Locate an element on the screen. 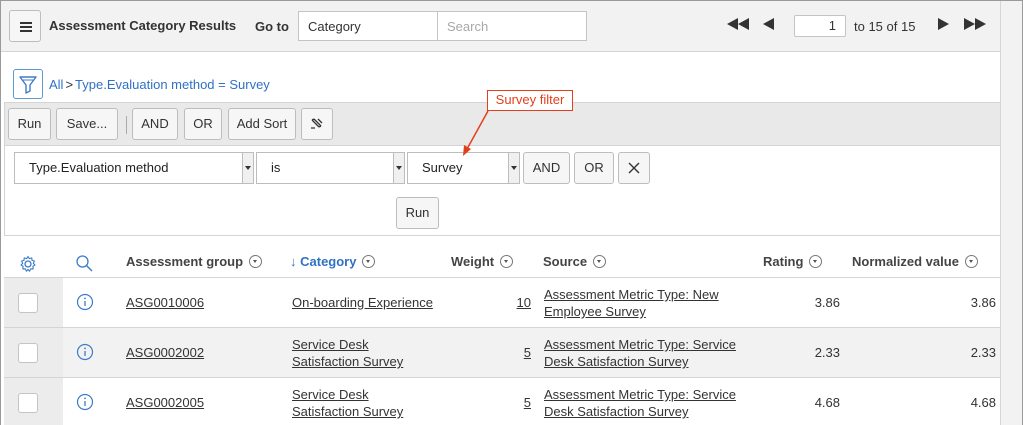 Image resolution: width=1023 pixels, height=425 pixels. search-input is located at coordinates (512, 26).